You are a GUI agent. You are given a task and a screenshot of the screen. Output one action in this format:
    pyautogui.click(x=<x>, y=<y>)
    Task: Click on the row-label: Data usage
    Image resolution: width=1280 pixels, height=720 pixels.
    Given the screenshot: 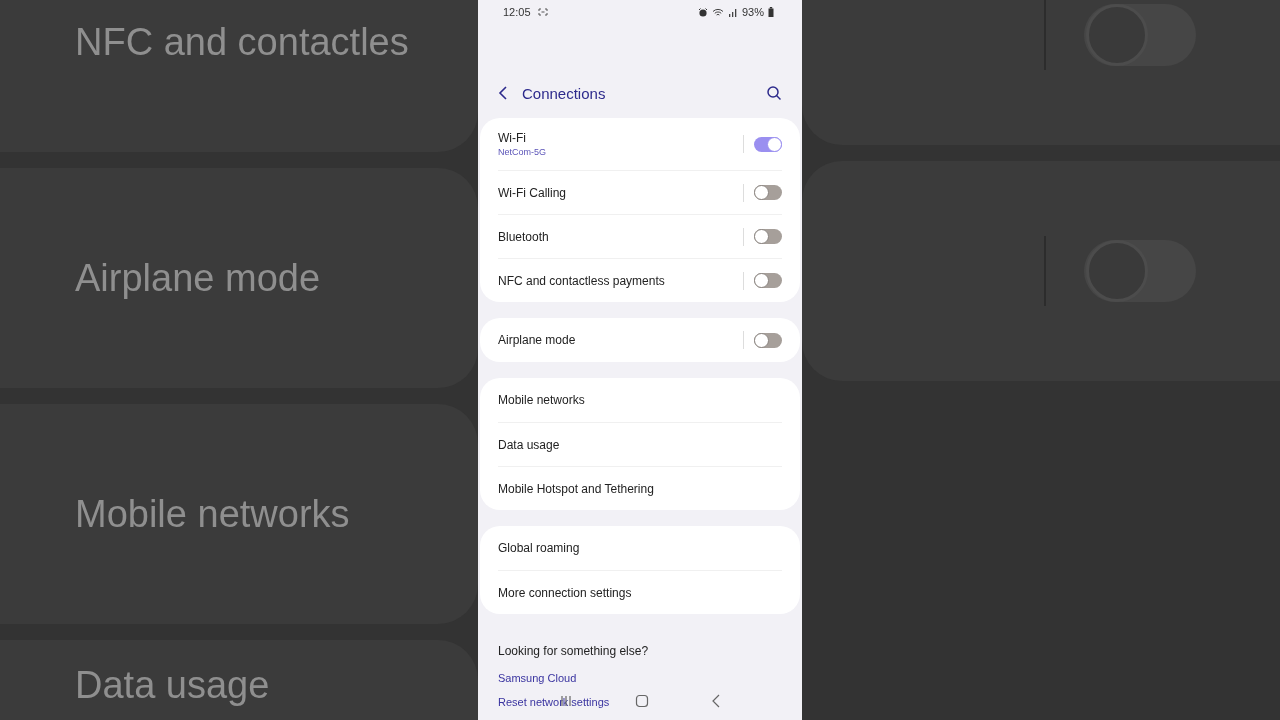 What is the action you would take?
    pyautogui.click(x=529, y=444)
    